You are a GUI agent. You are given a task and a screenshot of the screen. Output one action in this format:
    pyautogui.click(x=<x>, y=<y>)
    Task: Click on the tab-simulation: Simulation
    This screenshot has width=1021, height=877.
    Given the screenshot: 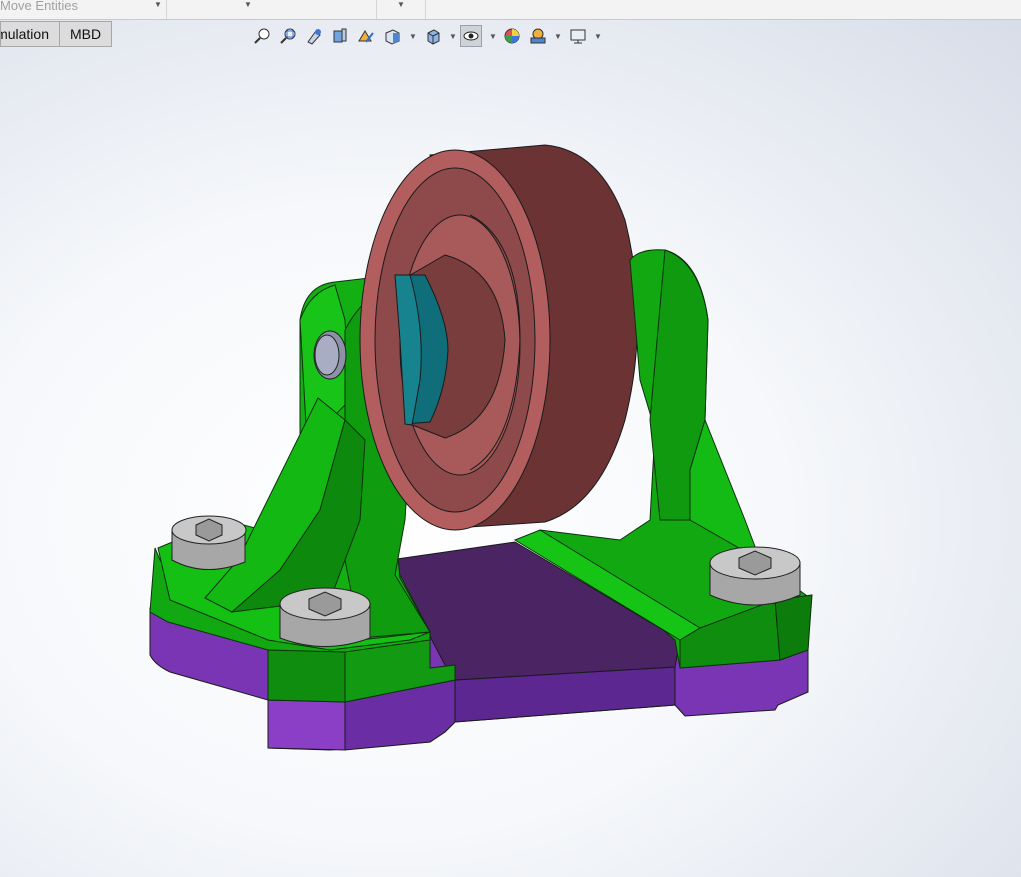 What is the action you would take?
    pyautogui.click(x=30, y=34)
    